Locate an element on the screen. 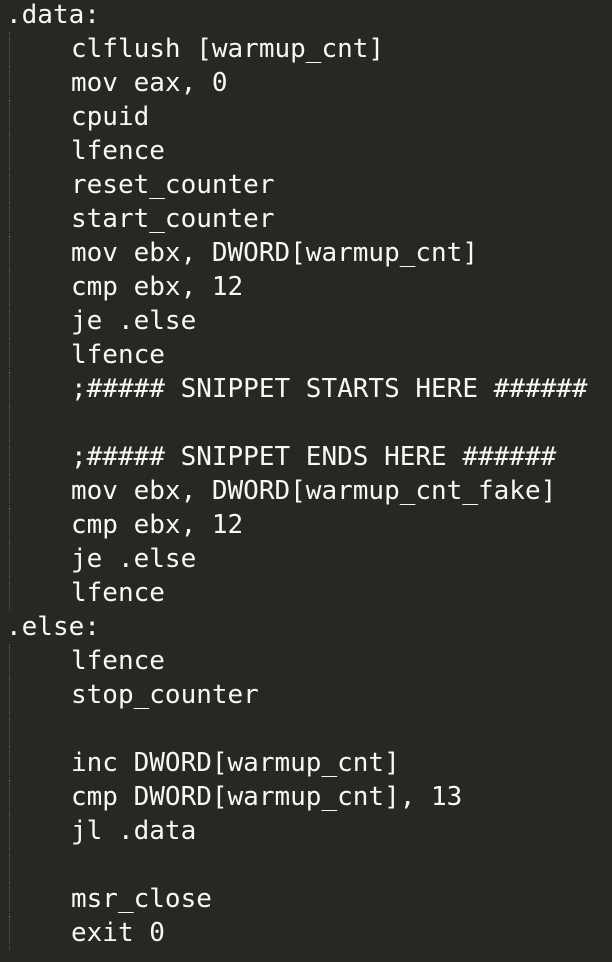 The width and height of the screenshot is (612, 962). code-line: clflush [warmup_cnt] is located at coordinates (306, 49).